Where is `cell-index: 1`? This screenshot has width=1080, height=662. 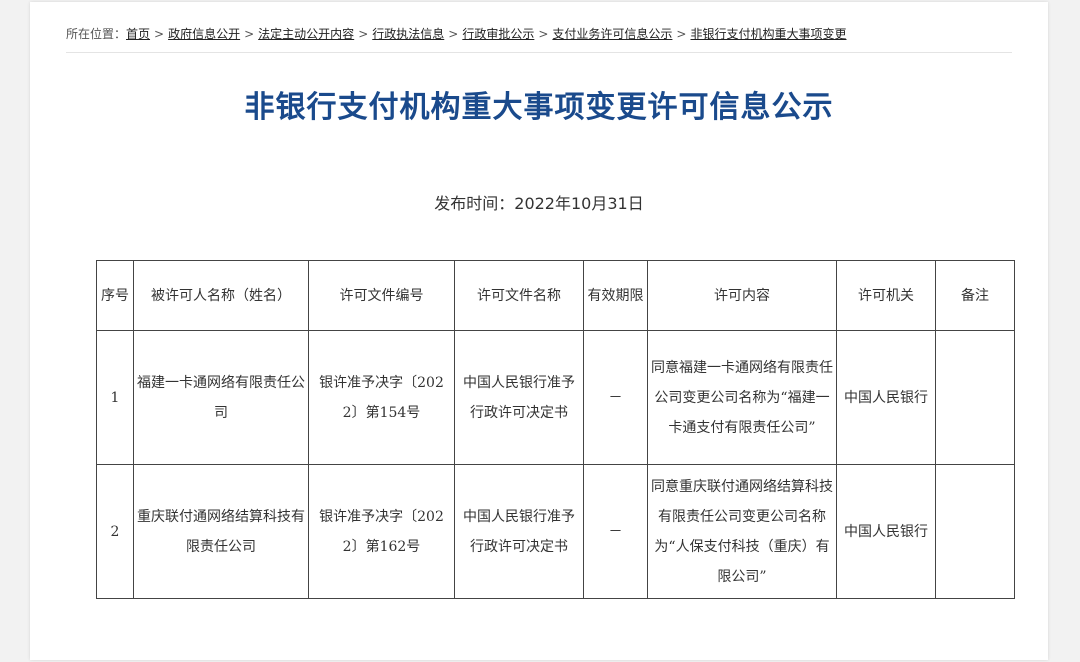 cell-index: 1 is located at coordinates (115, 397).